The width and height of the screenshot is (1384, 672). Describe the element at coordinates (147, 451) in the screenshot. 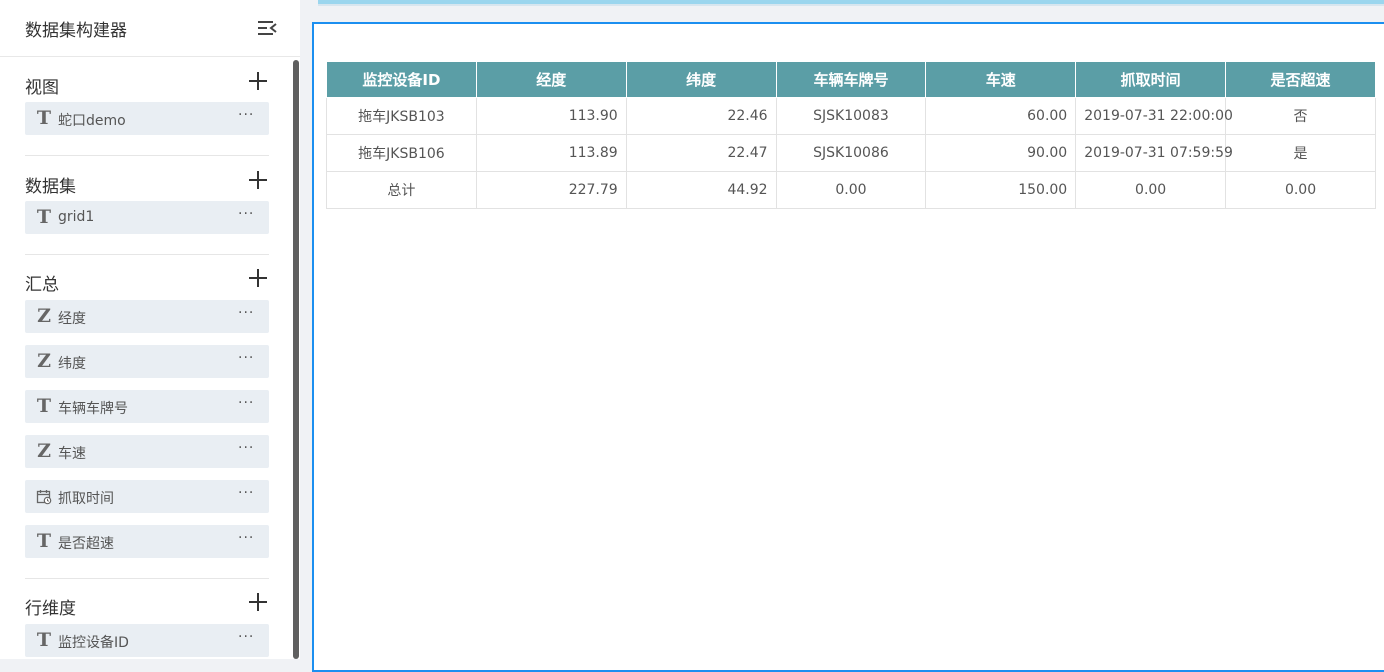

I see `field-item-summary: Z 车速 ···` at that location.